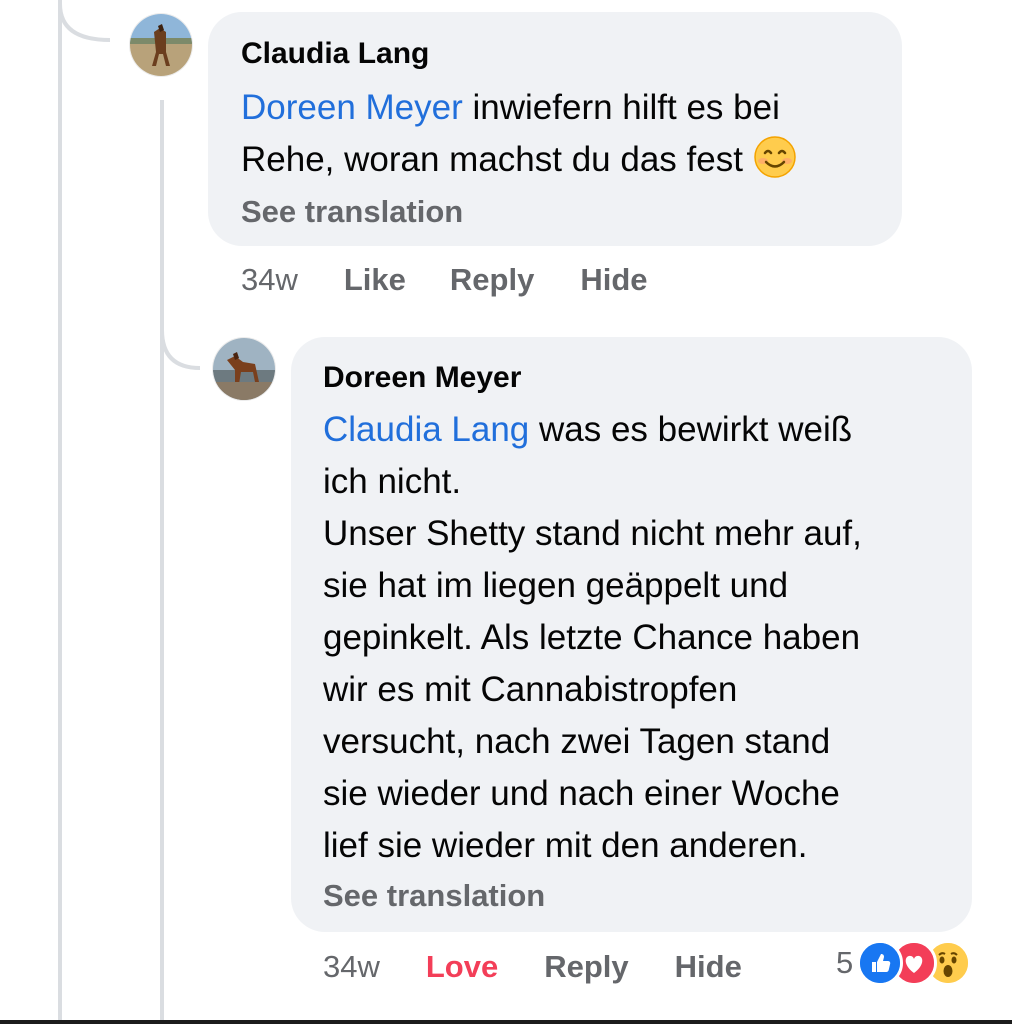 The image size is (1012, 1024). What do you see at coordinates (506, 1022) in the screenshot?
I see `divider` at bounding box center [506, 1022].